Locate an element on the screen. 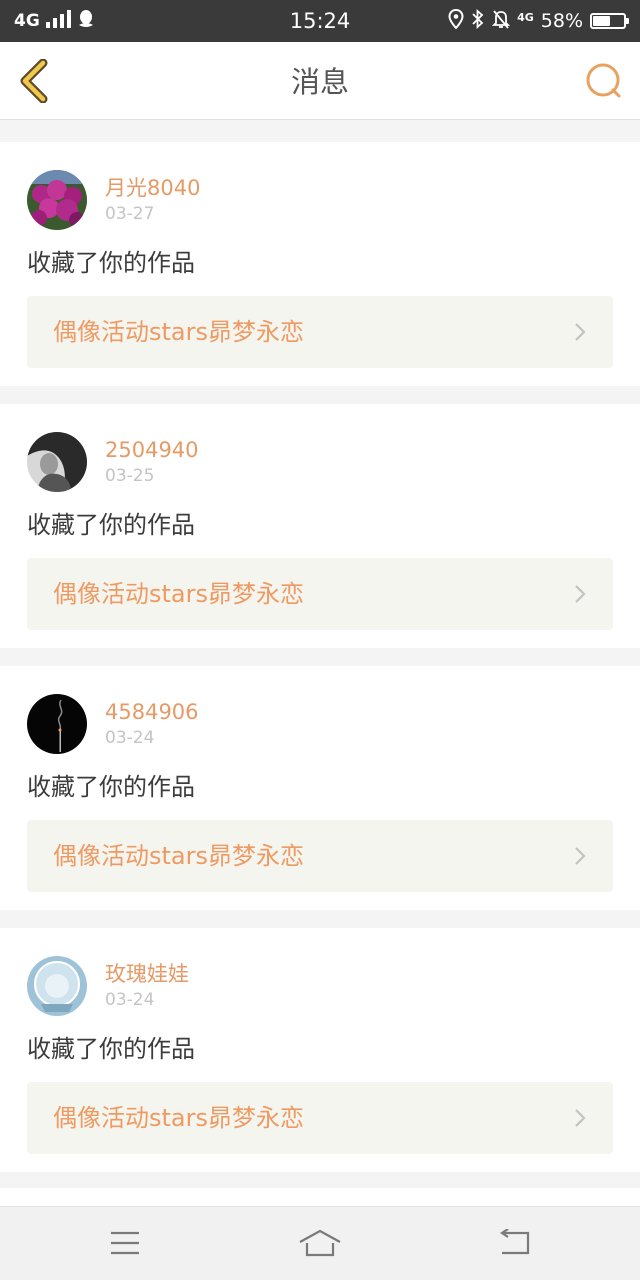 Image resolution: width=640 pixels, height=1280 pixels. status-right: 4G 58% is located at coordinates (538, 20).